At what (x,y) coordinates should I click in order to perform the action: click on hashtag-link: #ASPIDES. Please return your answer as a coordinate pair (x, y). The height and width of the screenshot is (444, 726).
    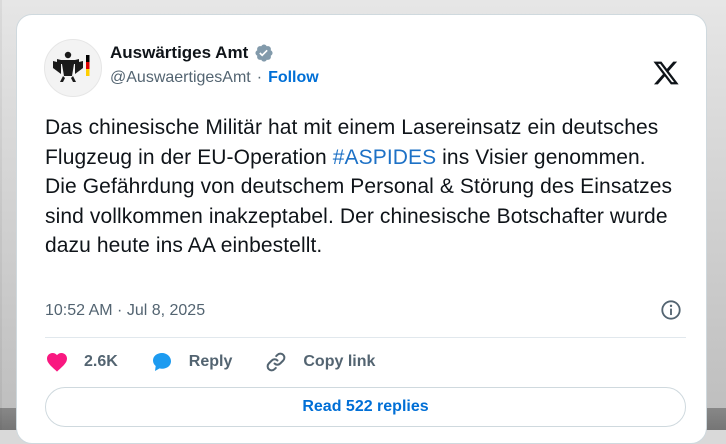
    Looking at the image, I should click on (385, 157).